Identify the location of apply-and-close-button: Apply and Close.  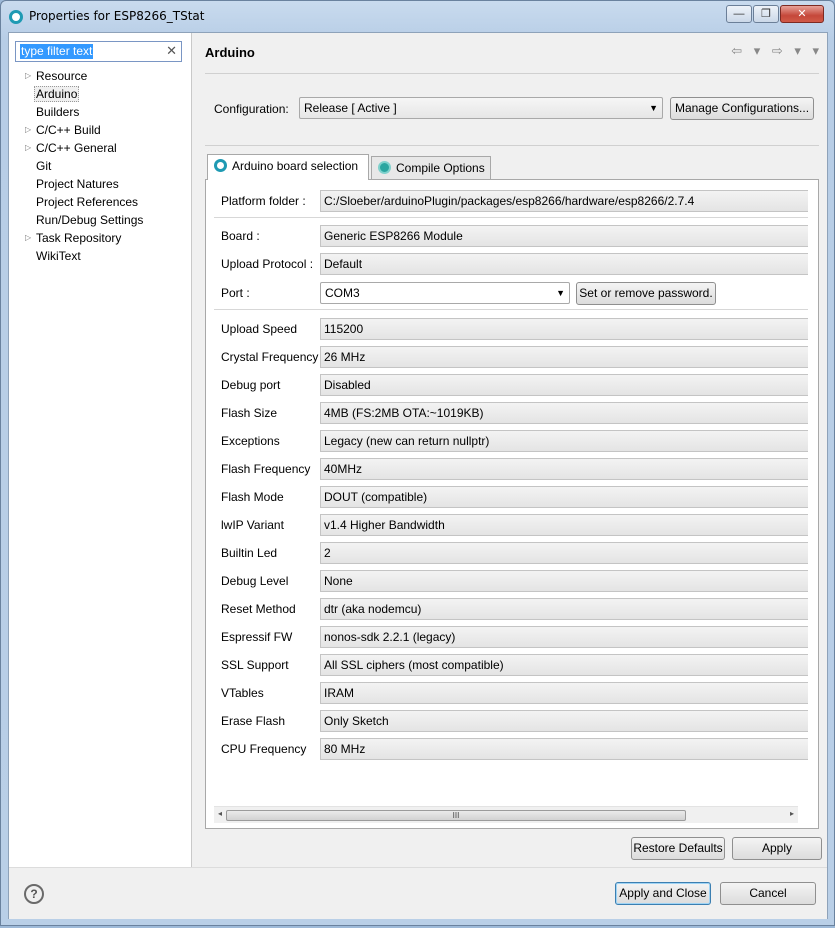
(663, 893).